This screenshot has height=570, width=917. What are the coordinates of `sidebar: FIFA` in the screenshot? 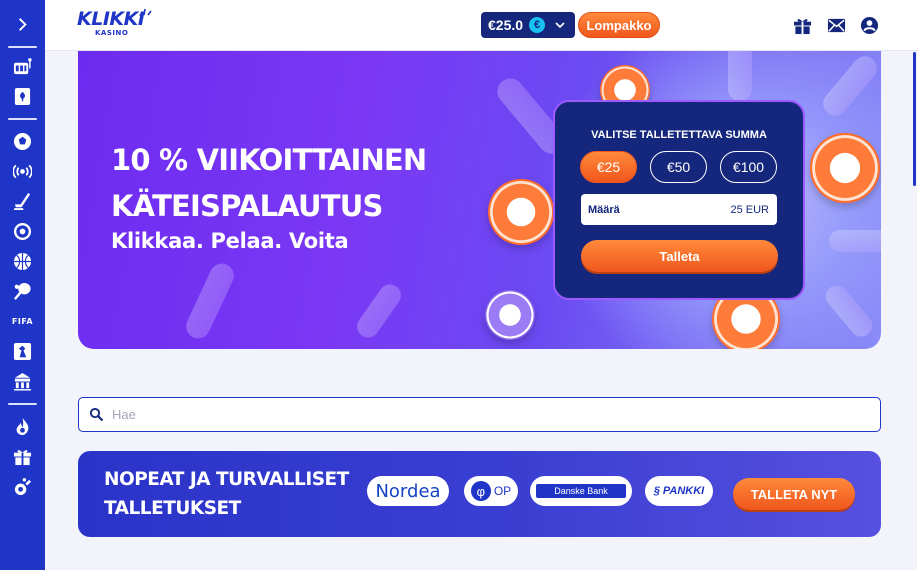 It's located at (22, 285).